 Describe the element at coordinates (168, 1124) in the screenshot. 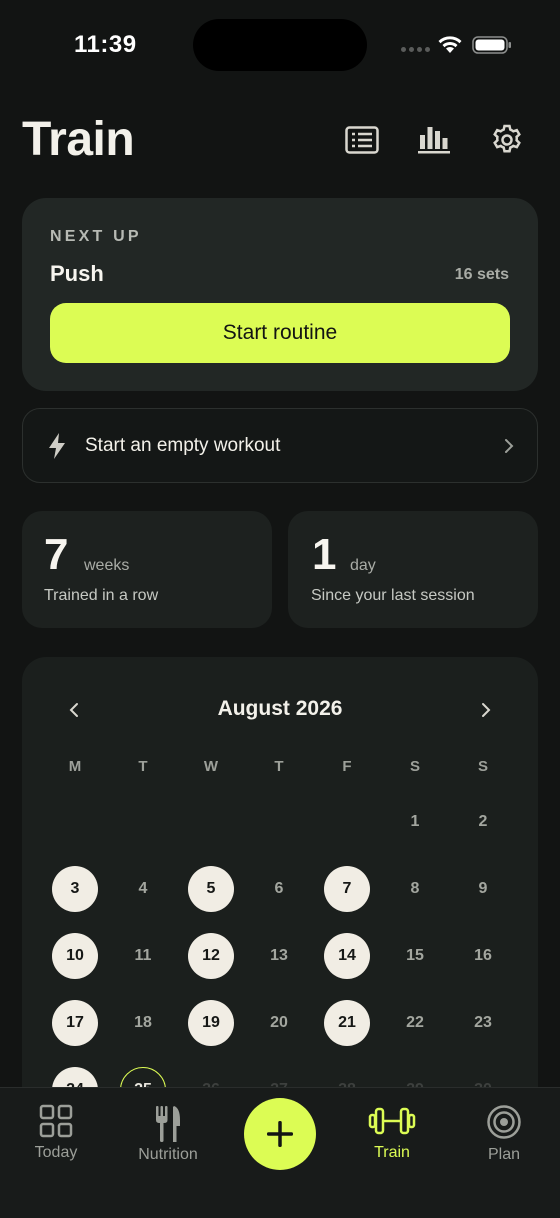

I see `fork-knife-icon` at that location.